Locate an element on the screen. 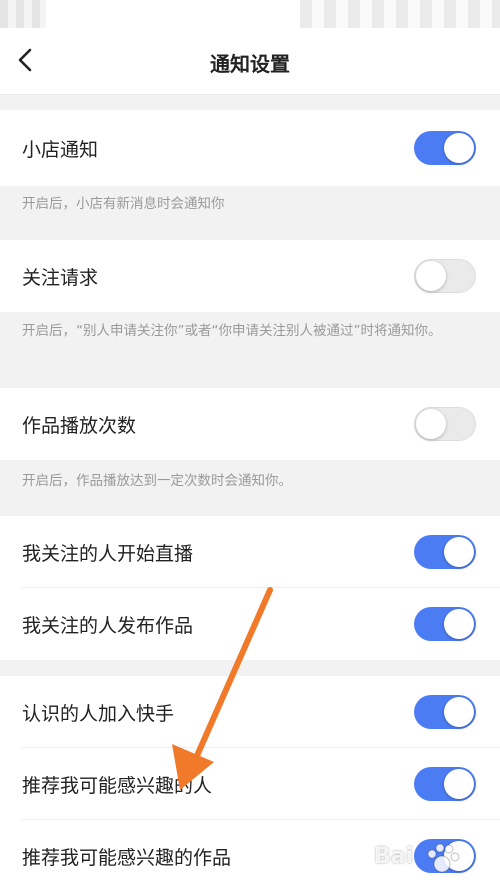  shop-notification-toggle is located at coordinates (445, 148).